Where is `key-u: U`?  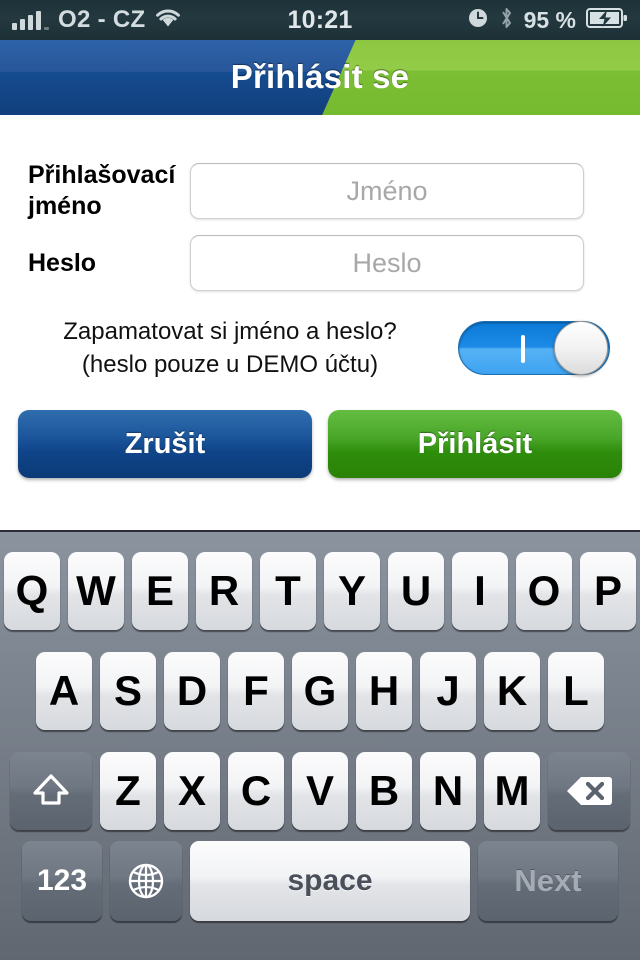 key-u: U is located at coordinates (416, 591).